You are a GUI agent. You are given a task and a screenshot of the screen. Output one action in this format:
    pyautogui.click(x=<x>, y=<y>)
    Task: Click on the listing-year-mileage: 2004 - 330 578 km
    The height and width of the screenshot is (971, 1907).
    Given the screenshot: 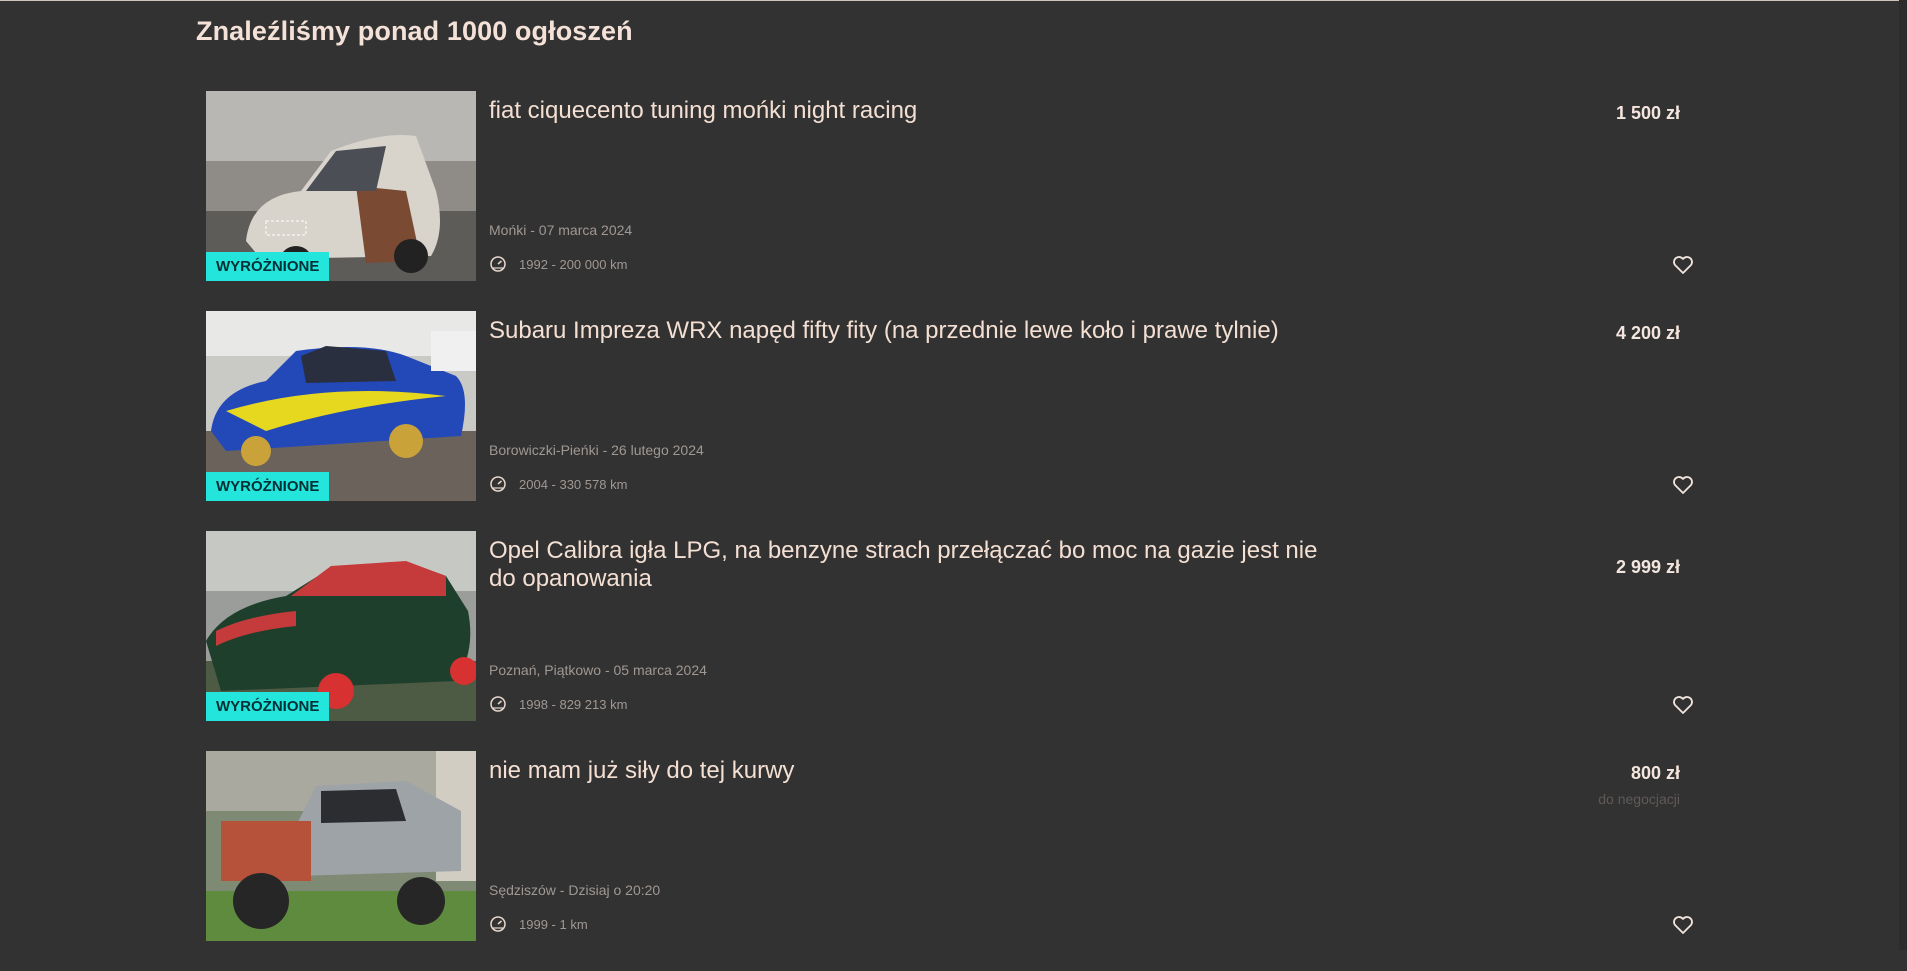 What is the action you would take?
    pyautogui.click(x=573, y=484)
    